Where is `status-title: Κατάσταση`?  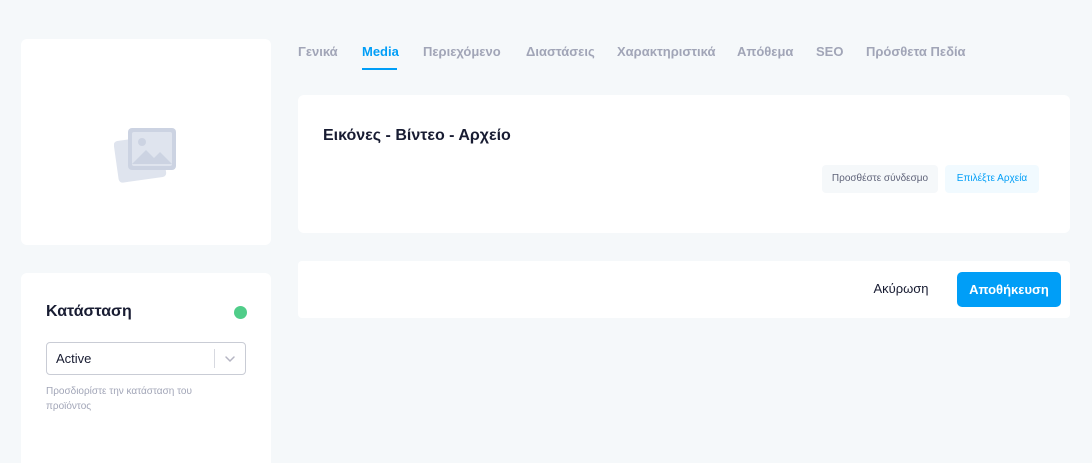 status-title: Κατάσταση is located at coordinates (89, 311).